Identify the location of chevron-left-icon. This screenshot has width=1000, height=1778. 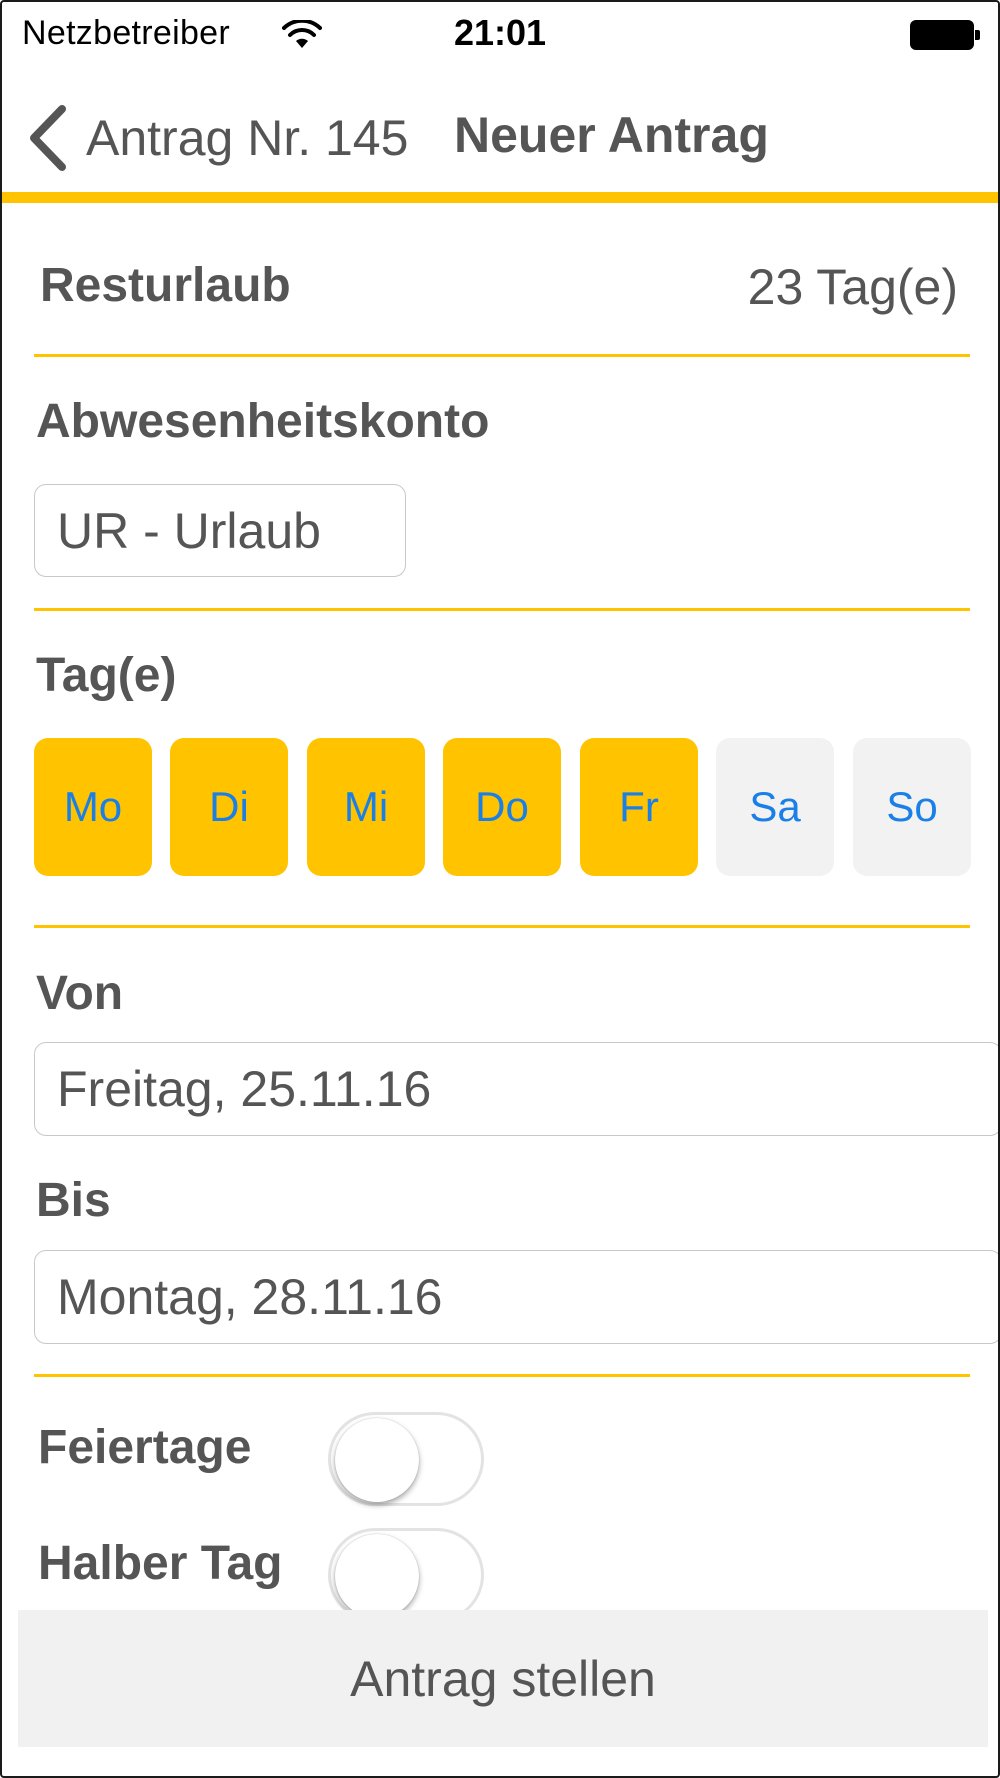
(48, 138).